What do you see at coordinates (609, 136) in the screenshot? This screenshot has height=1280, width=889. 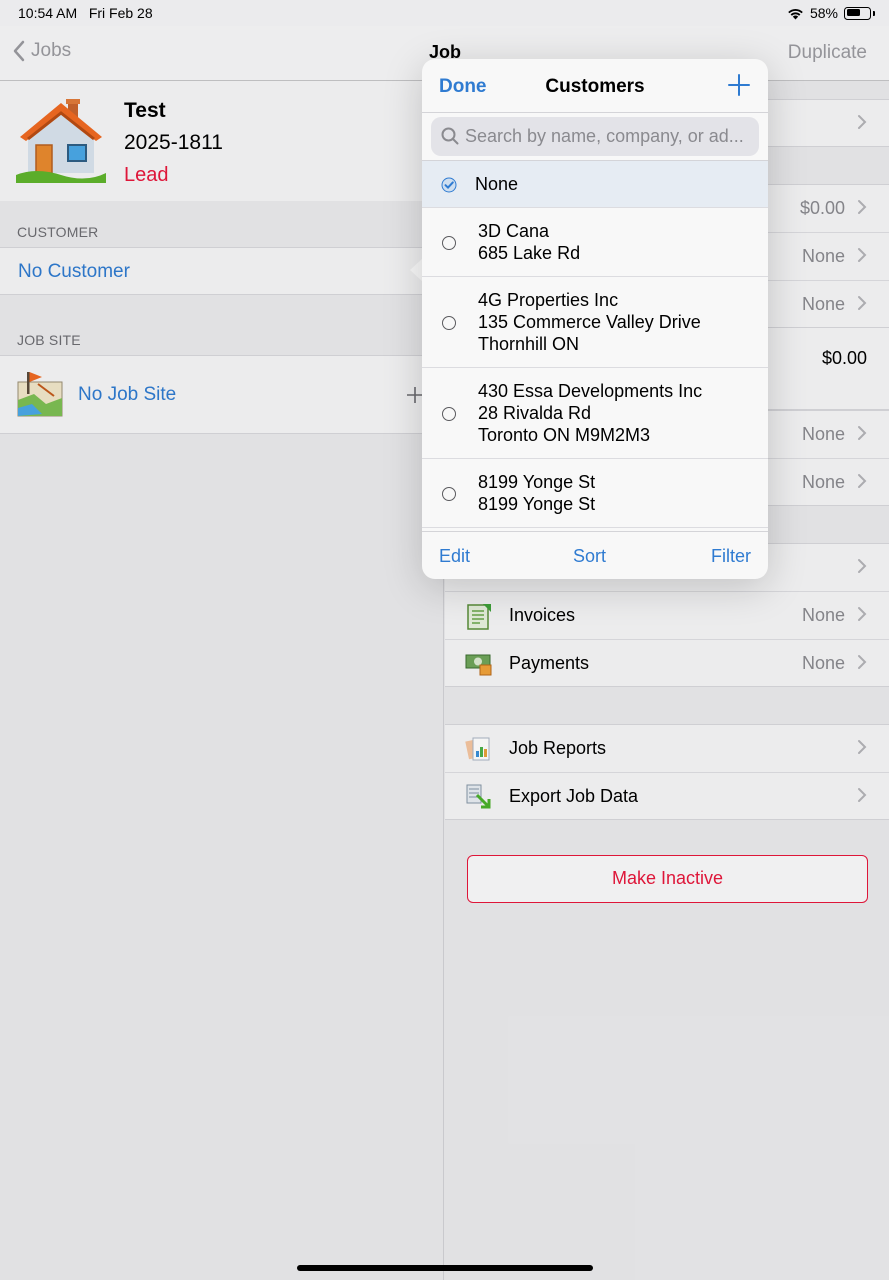 I see `search-input` at bounding box center [609, 136].